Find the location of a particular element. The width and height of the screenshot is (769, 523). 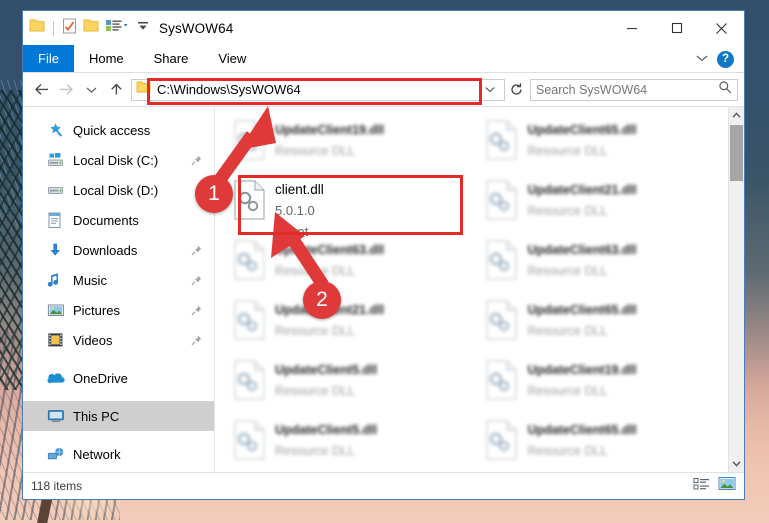

customize-view-icon is located at coordinates (117, 28).